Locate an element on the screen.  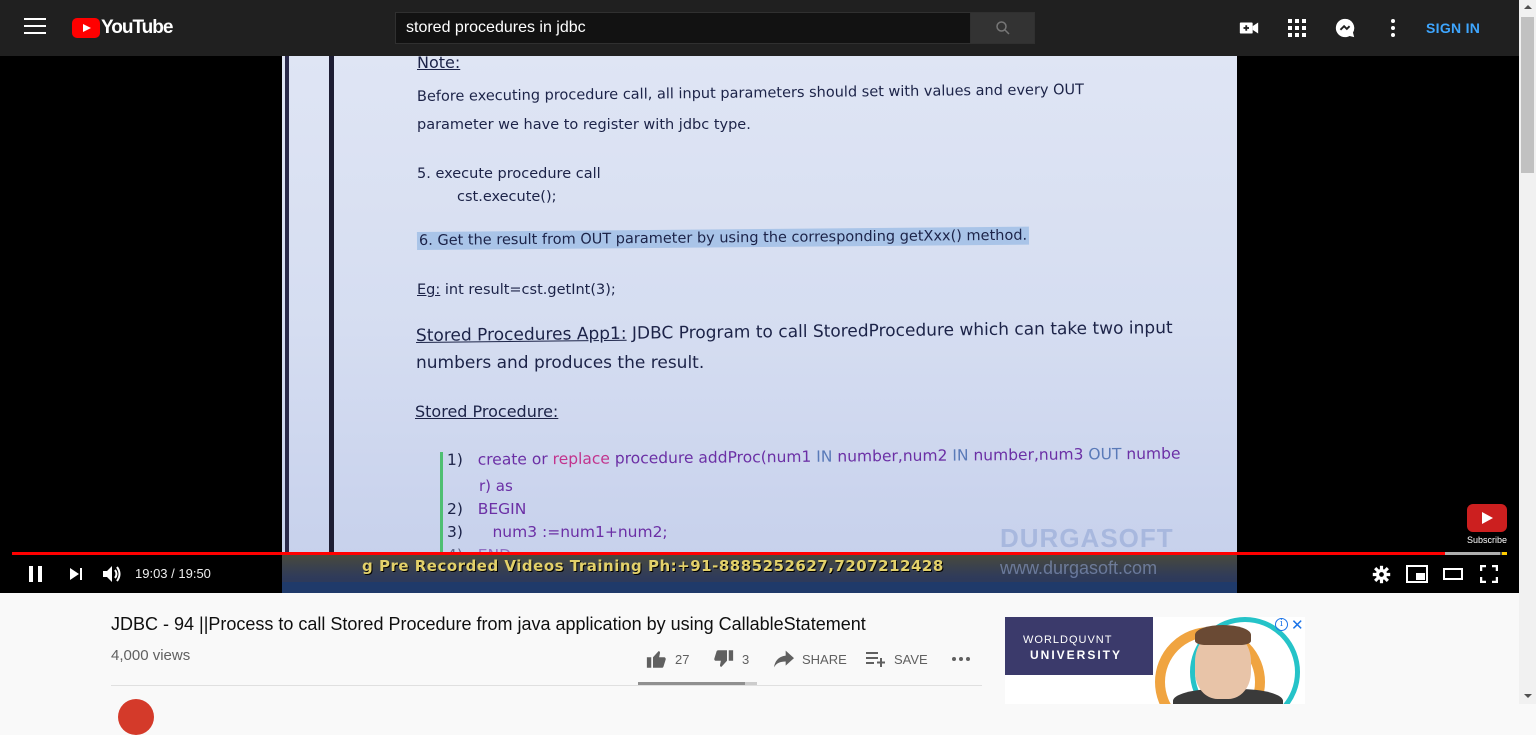
slide-sp-heading: Stored Procedure: is located at coordinates (487, 411).